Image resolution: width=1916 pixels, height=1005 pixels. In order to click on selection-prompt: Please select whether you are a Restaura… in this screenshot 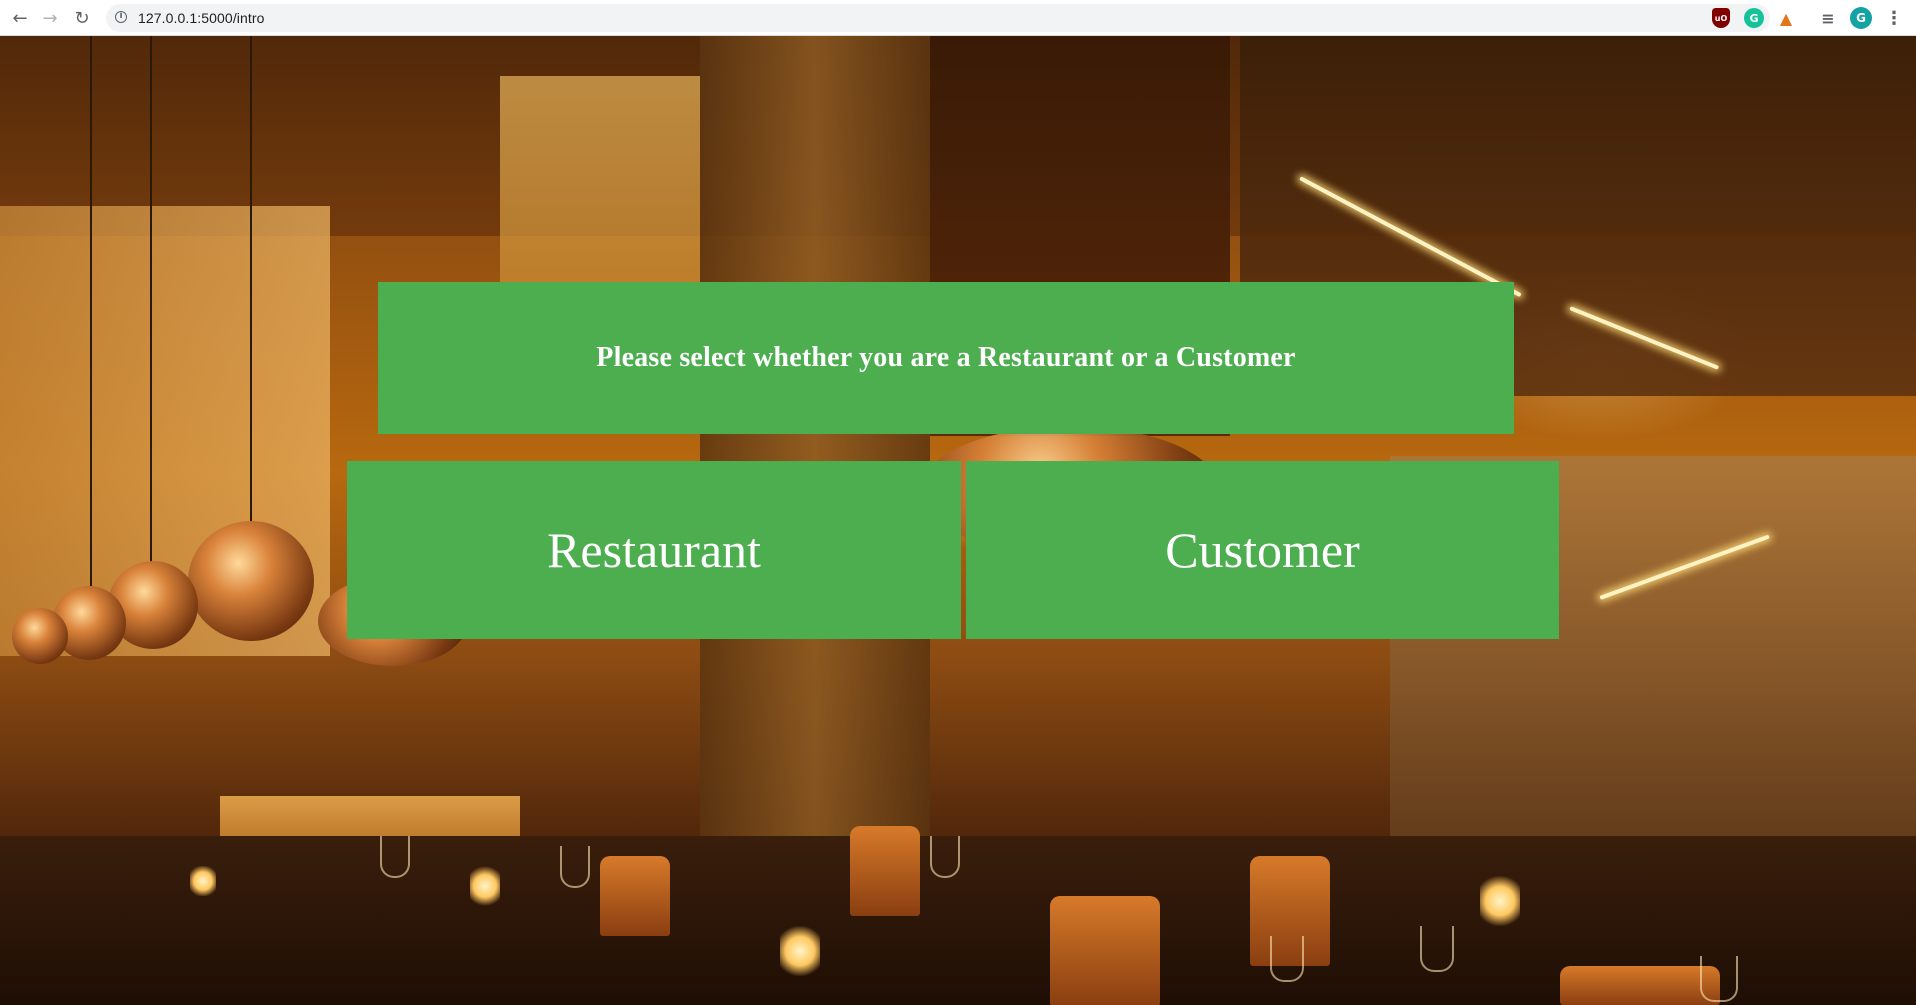, I will do `click(946, 358)`.